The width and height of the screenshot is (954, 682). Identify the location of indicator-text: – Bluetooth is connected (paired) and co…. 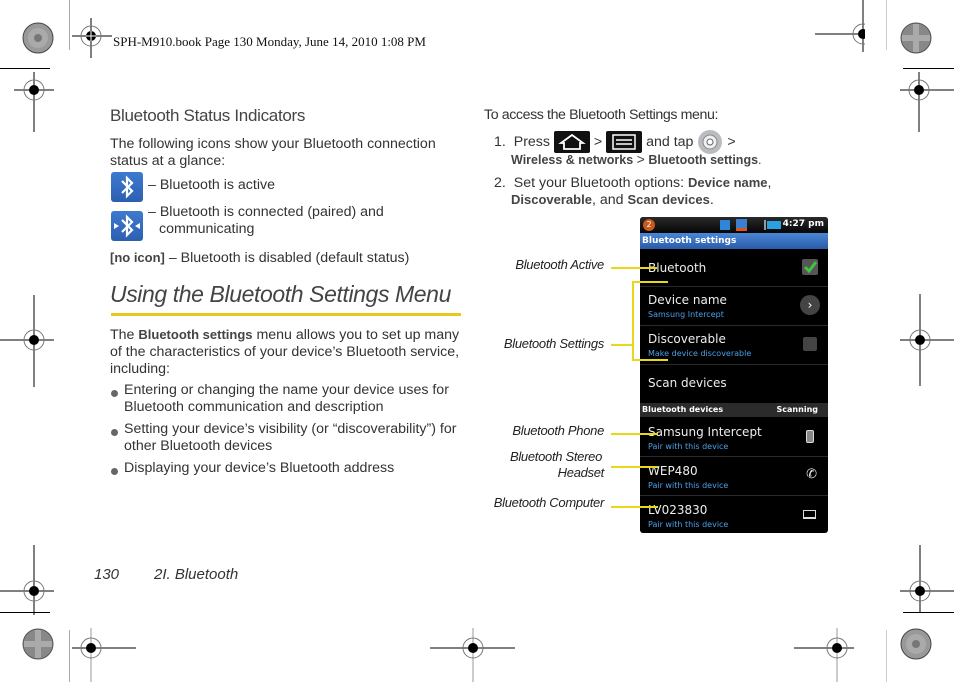
(266, 220).